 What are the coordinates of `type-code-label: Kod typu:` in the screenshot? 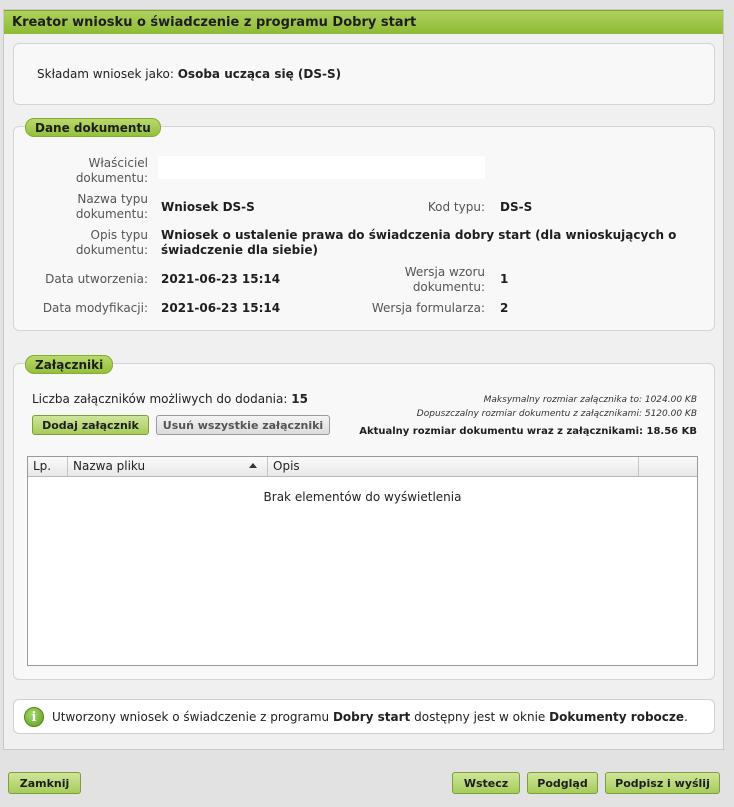 It's located at (456, 207).